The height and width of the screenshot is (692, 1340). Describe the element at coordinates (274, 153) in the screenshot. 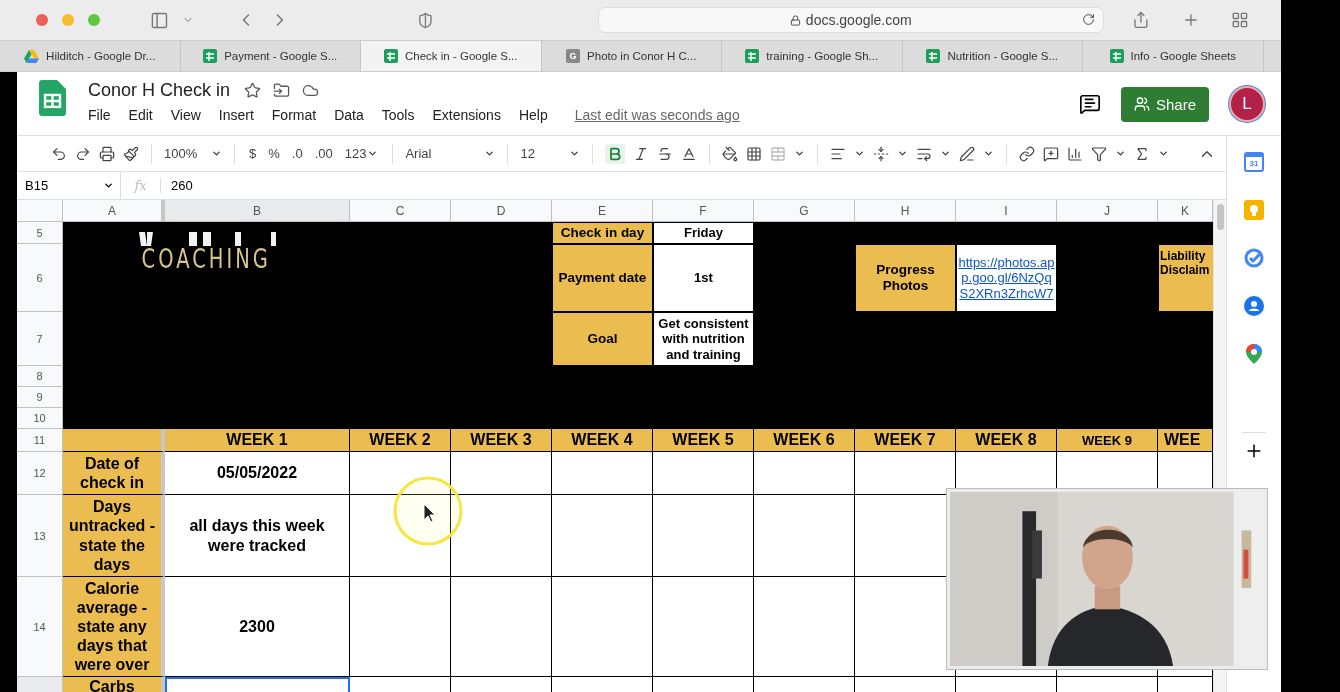

I see `percent-button: %` at that location.